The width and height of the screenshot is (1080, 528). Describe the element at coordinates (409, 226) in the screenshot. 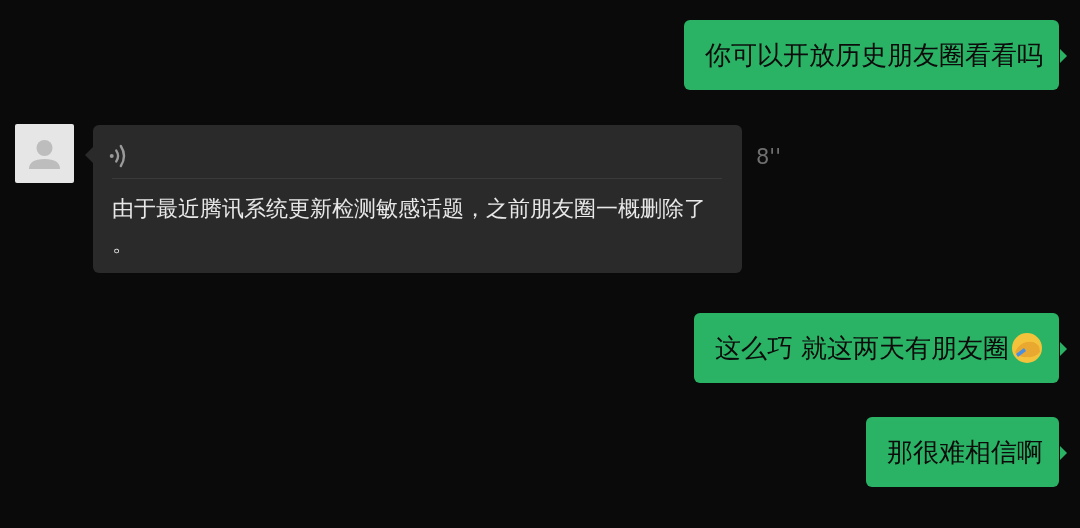

I see `voice-transcript: 由于最近腾讯系统更新检测敏感话题，之前朋友圈一概删除了。` at that location.